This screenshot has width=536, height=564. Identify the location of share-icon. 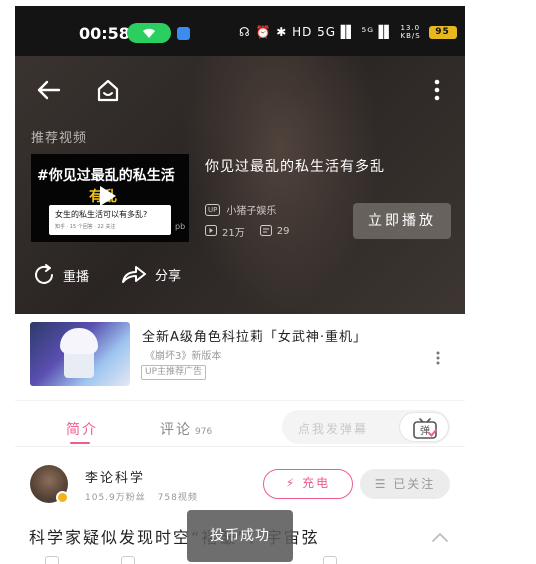
(134, 274).